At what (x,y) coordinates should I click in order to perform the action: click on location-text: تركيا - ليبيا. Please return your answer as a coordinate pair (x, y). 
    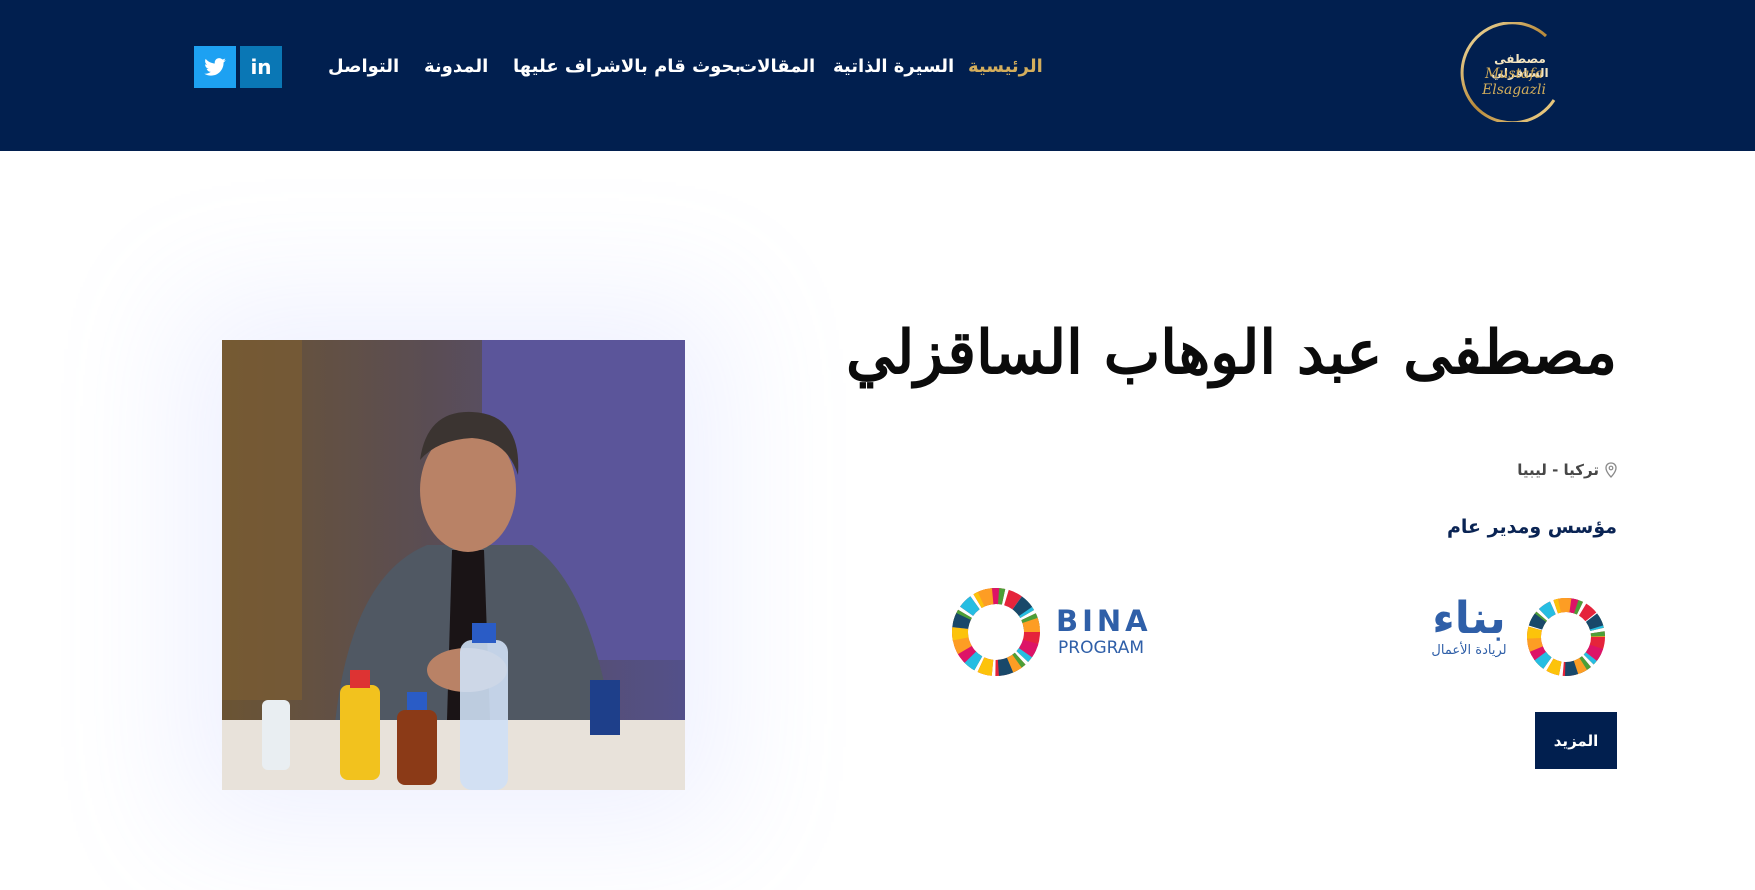
    Looking at the image, I should click on (1558, 470).